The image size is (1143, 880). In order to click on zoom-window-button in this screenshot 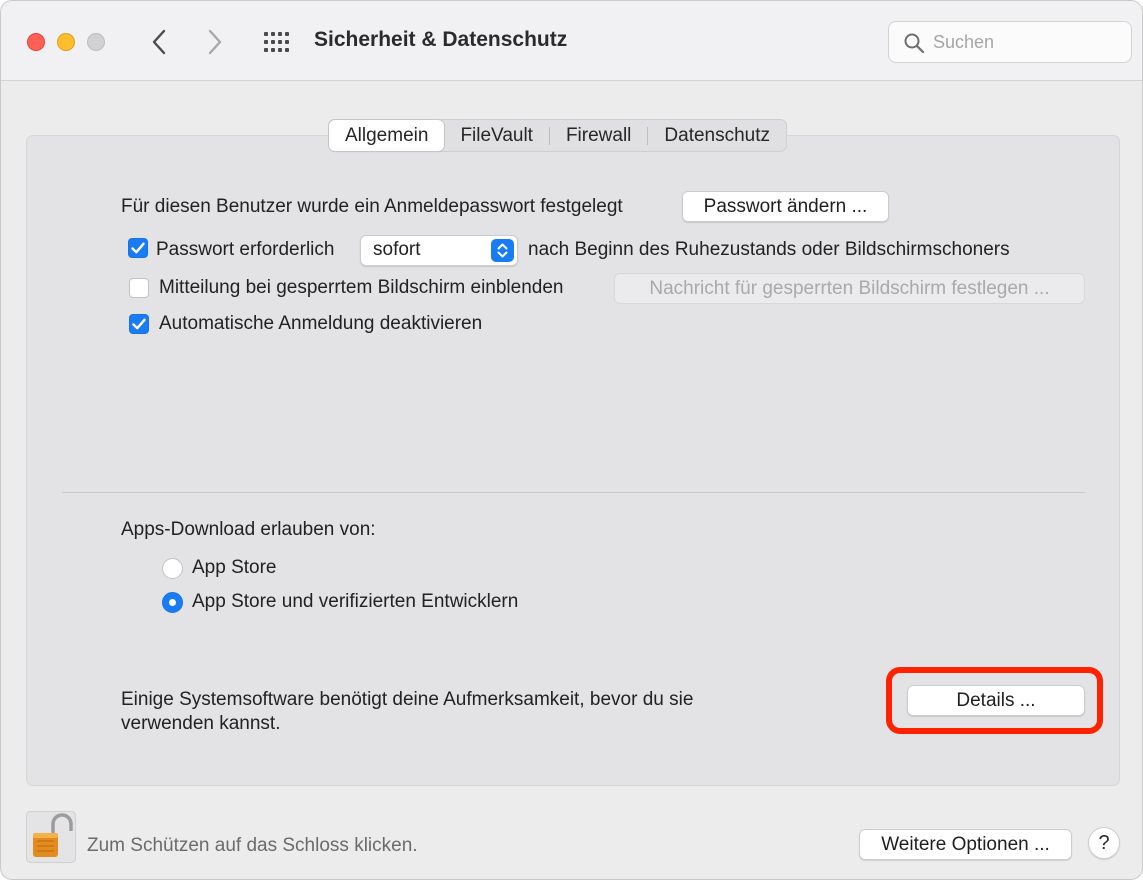, I will do `click(96, 42)`.